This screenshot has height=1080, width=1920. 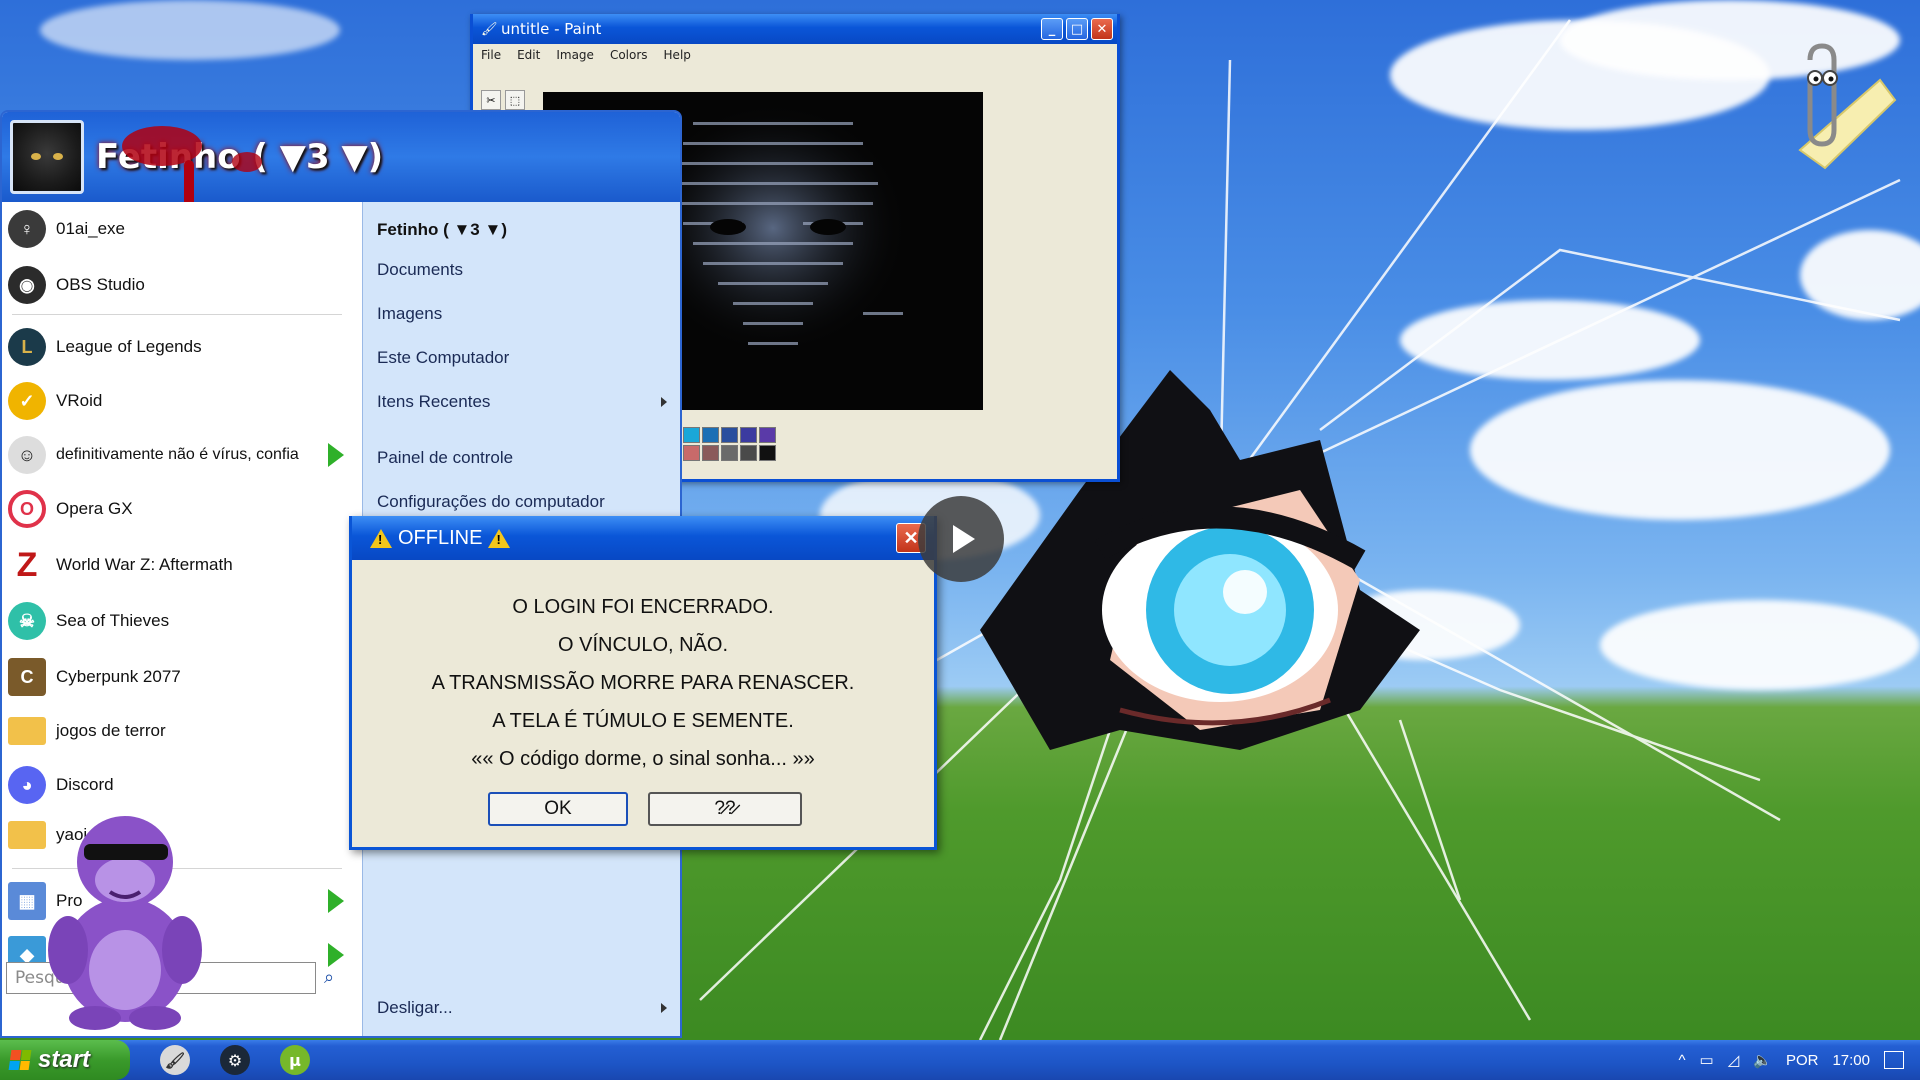 What do you see at coordinates (1894, 1060) in the screenshot?
I see `notification-icon` at bounding box center [1894, 1060].